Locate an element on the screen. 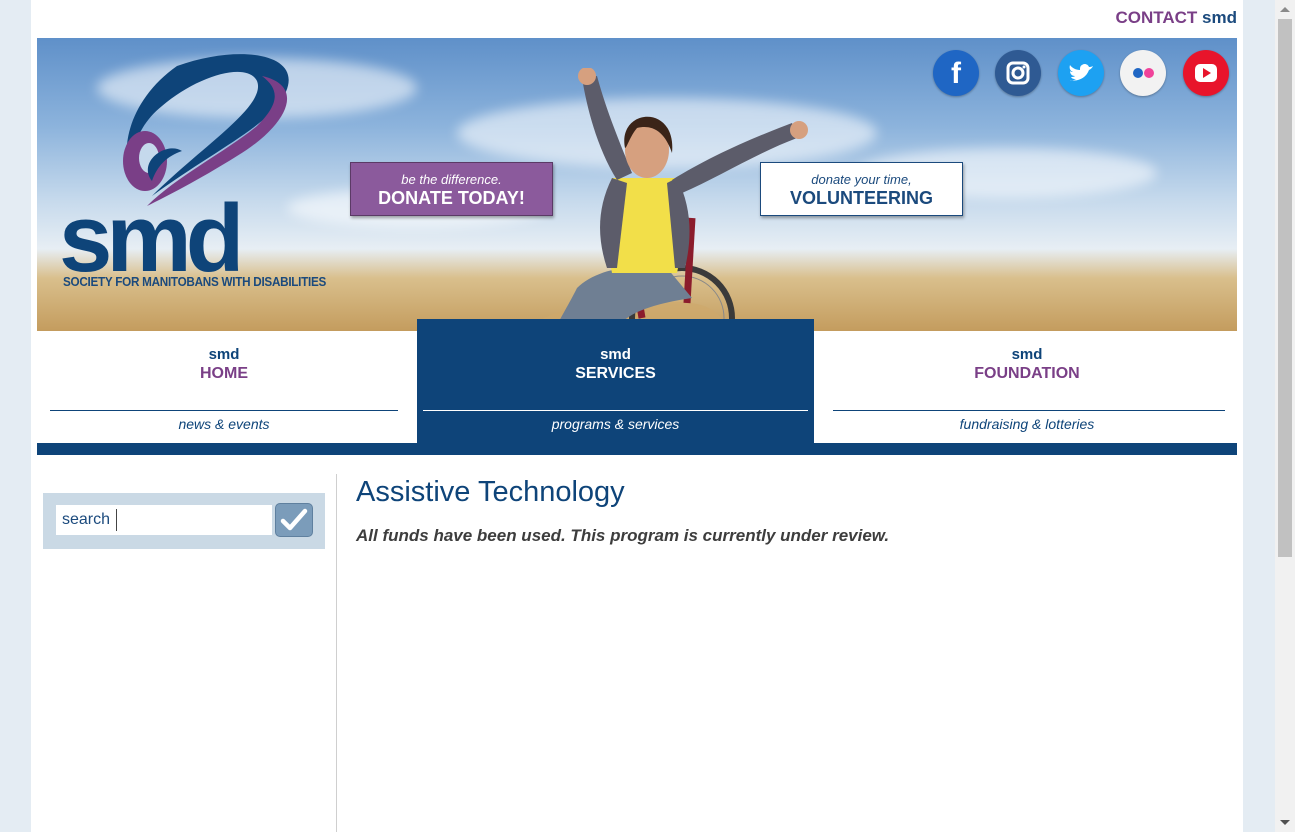 The height and width of the screenshot is (832, 1295). nav-services-label: SERVICES is located at coordinates (615, 373).